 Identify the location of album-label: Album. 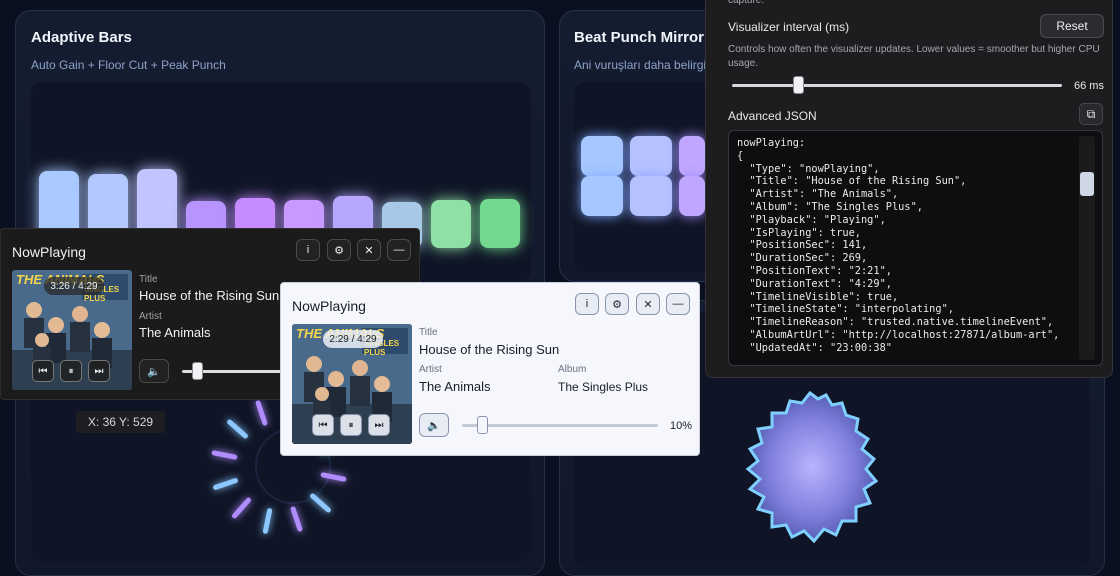
(572, 369).